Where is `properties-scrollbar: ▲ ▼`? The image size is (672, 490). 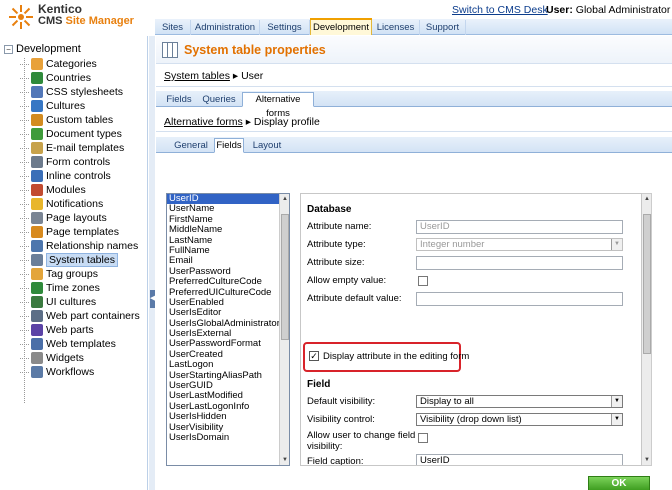 properties-scrollbar: ▲ ▼ is located at coordinates (647, 329).